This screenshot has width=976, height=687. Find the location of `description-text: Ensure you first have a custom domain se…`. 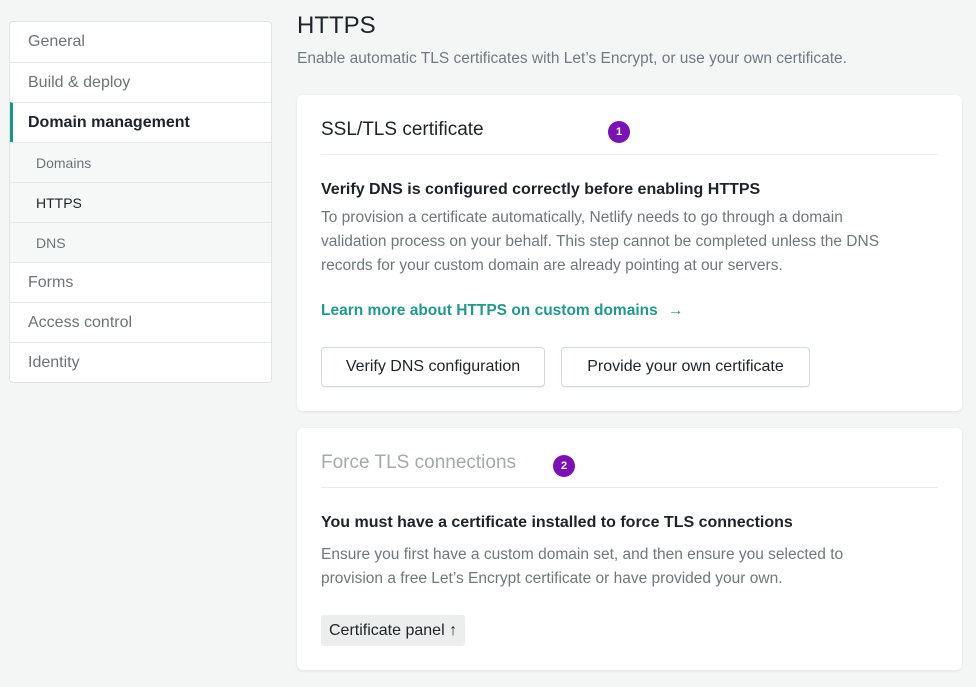

description-text: Ensure you first have a custom domain se… is located at coordinates (631, 567).